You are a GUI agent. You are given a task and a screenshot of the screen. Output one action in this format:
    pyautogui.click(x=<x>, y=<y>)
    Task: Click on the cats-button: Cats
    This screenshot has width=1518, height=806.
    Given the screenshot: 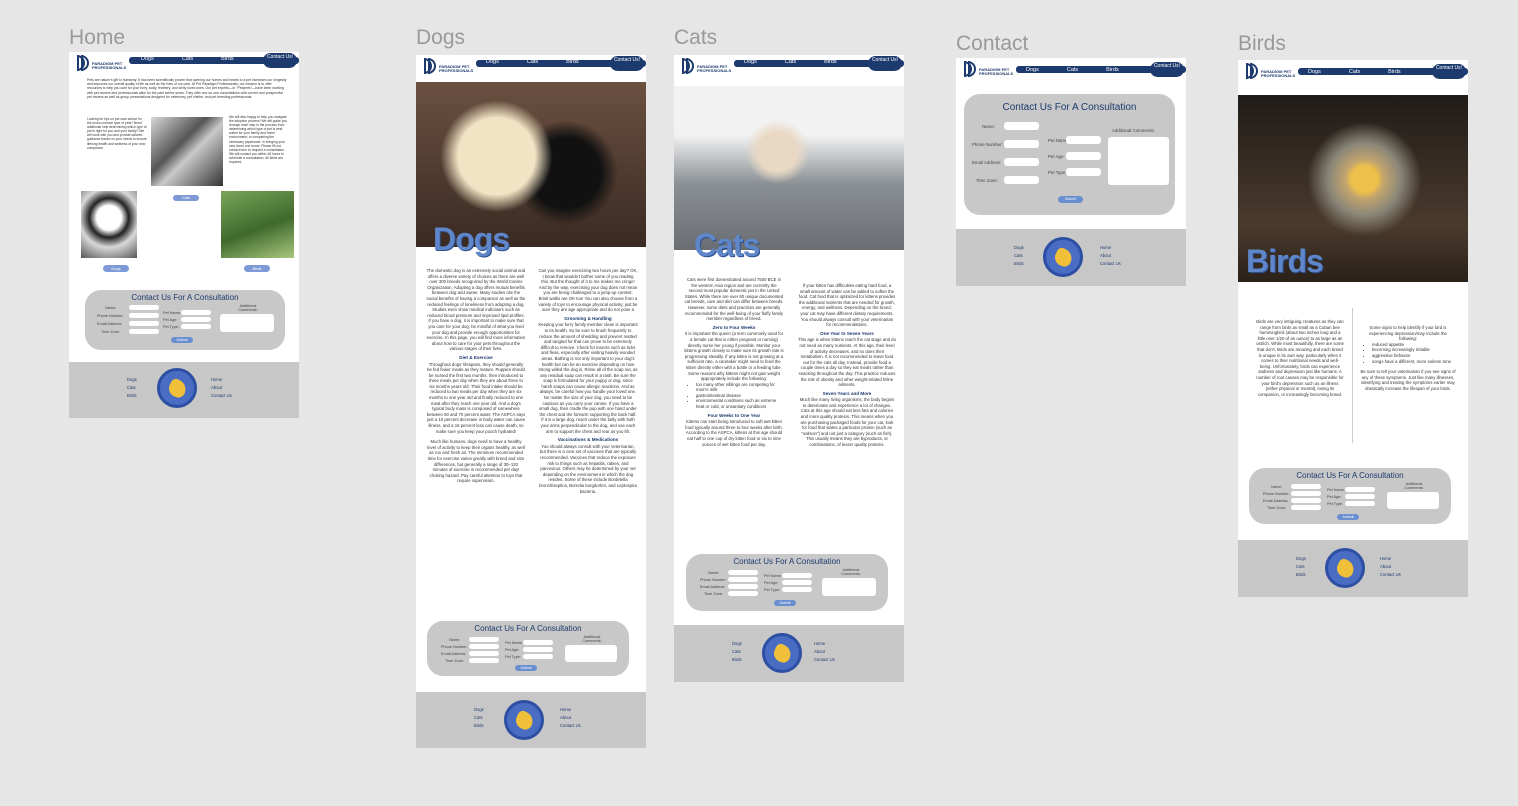 What is the action you would take?
    pyautogui.click(x=186, y=198)
    